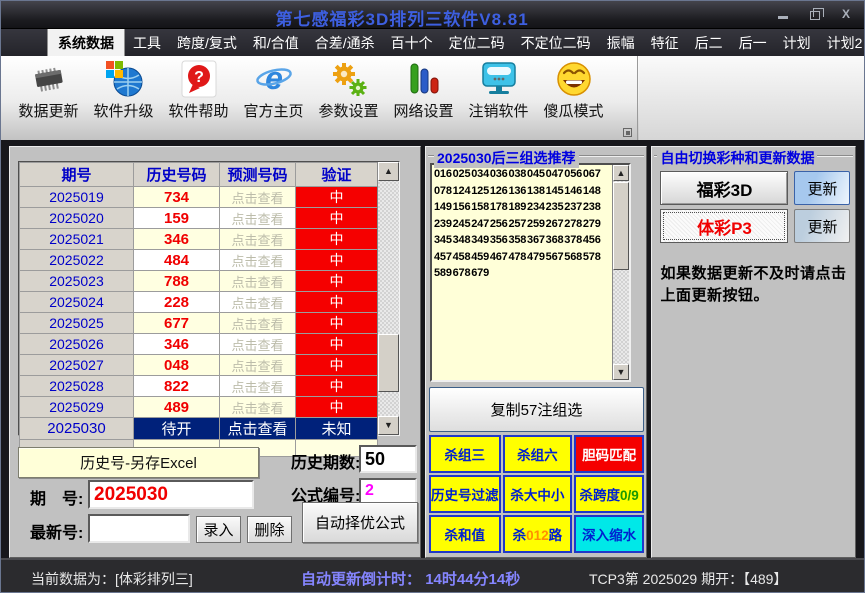 This screenshot has width=865, height=593. I want to click on pending-number-cell: 待开, so click(176, 428).